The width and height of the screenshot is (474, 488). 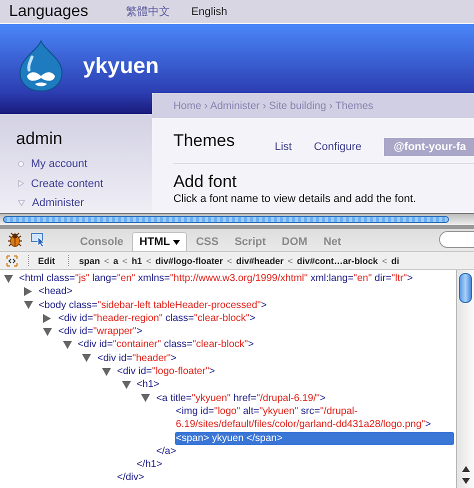 What do you see at coordinates (304, 451) in the screenshot?
I see `code-line: </a>` at bounding box center [304, 451].